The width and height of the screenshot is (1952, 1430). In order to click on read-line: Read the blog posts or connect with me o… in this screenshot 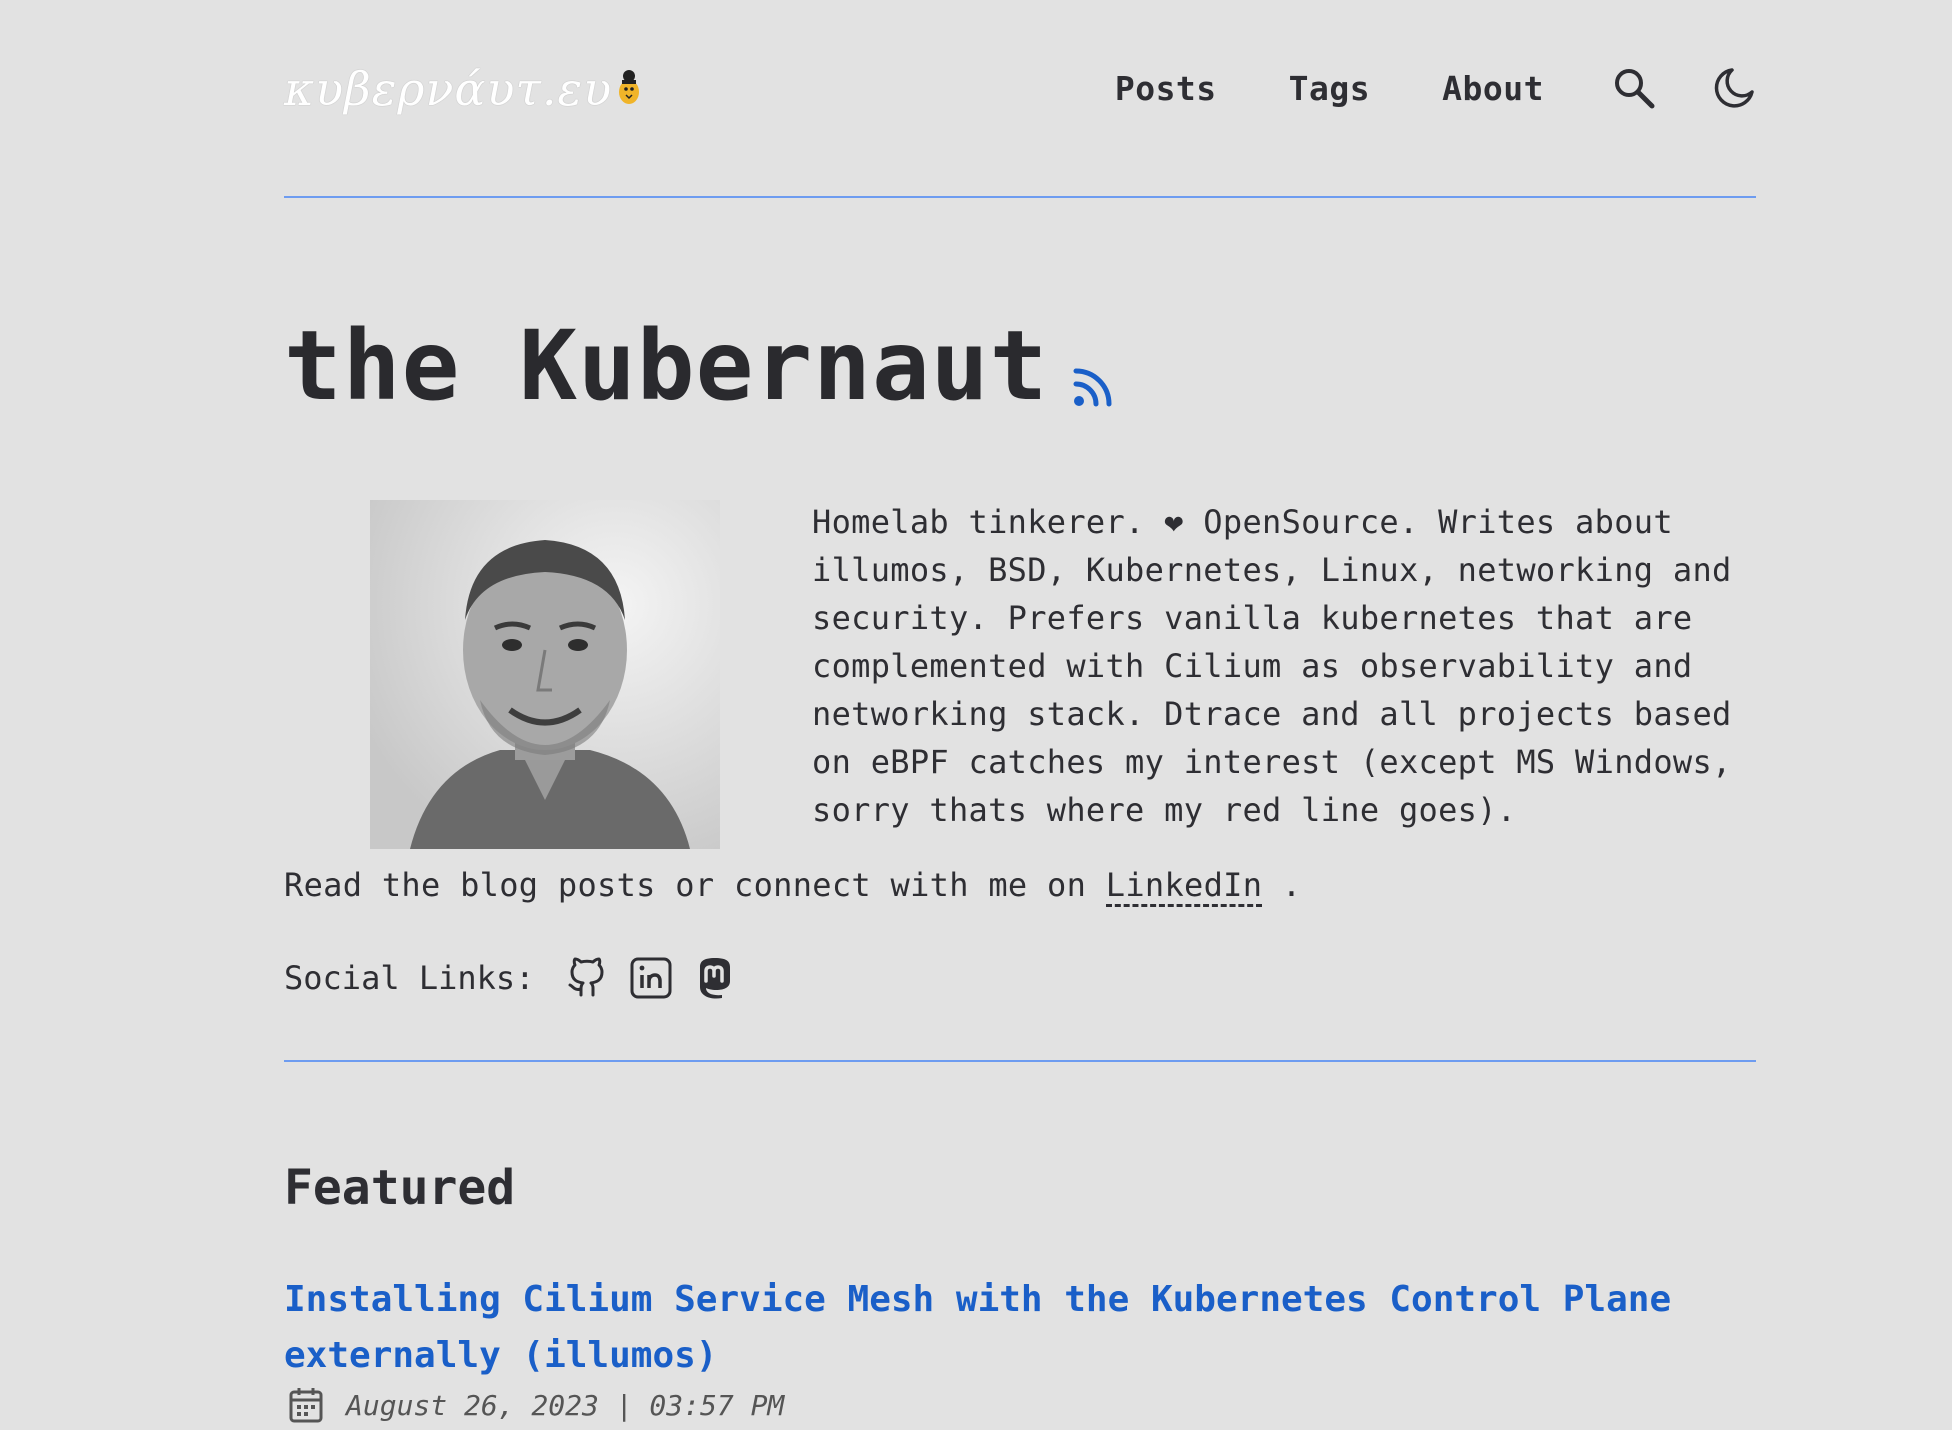, I will do `click(793, 886)`.